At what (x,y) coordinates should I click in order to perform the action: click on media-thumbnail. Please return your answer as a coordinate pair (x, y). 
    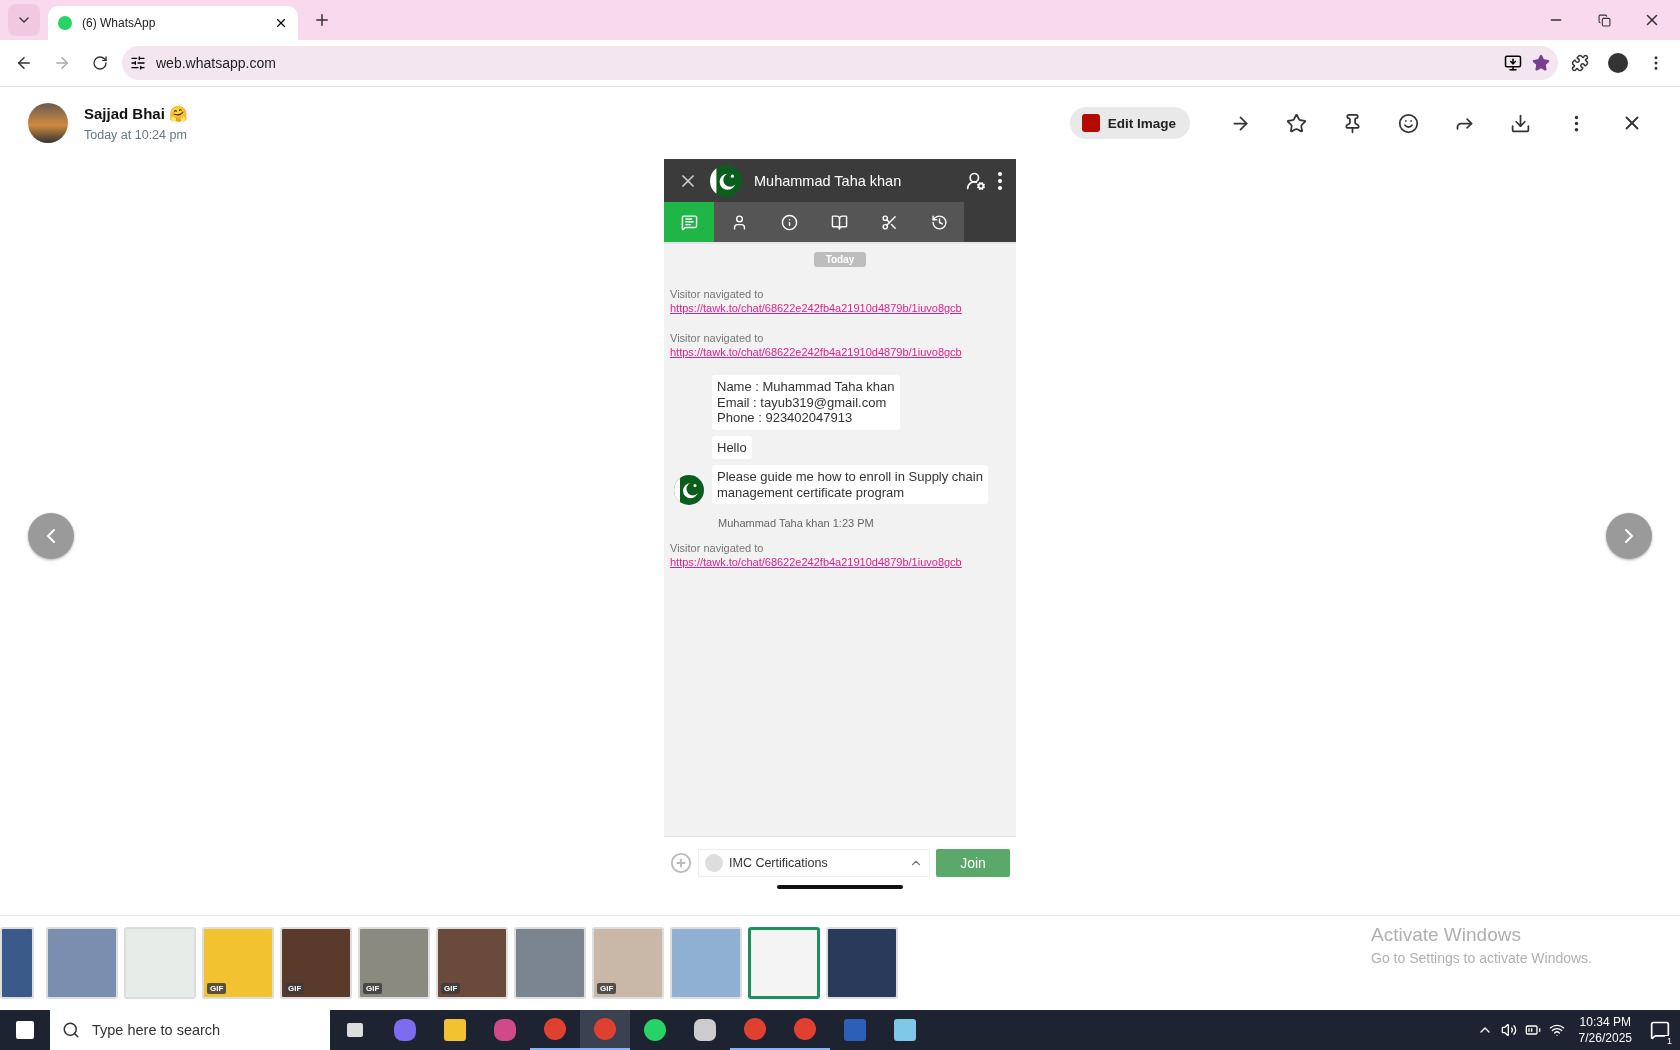
    Looking at the image, I should click on (784, 963).